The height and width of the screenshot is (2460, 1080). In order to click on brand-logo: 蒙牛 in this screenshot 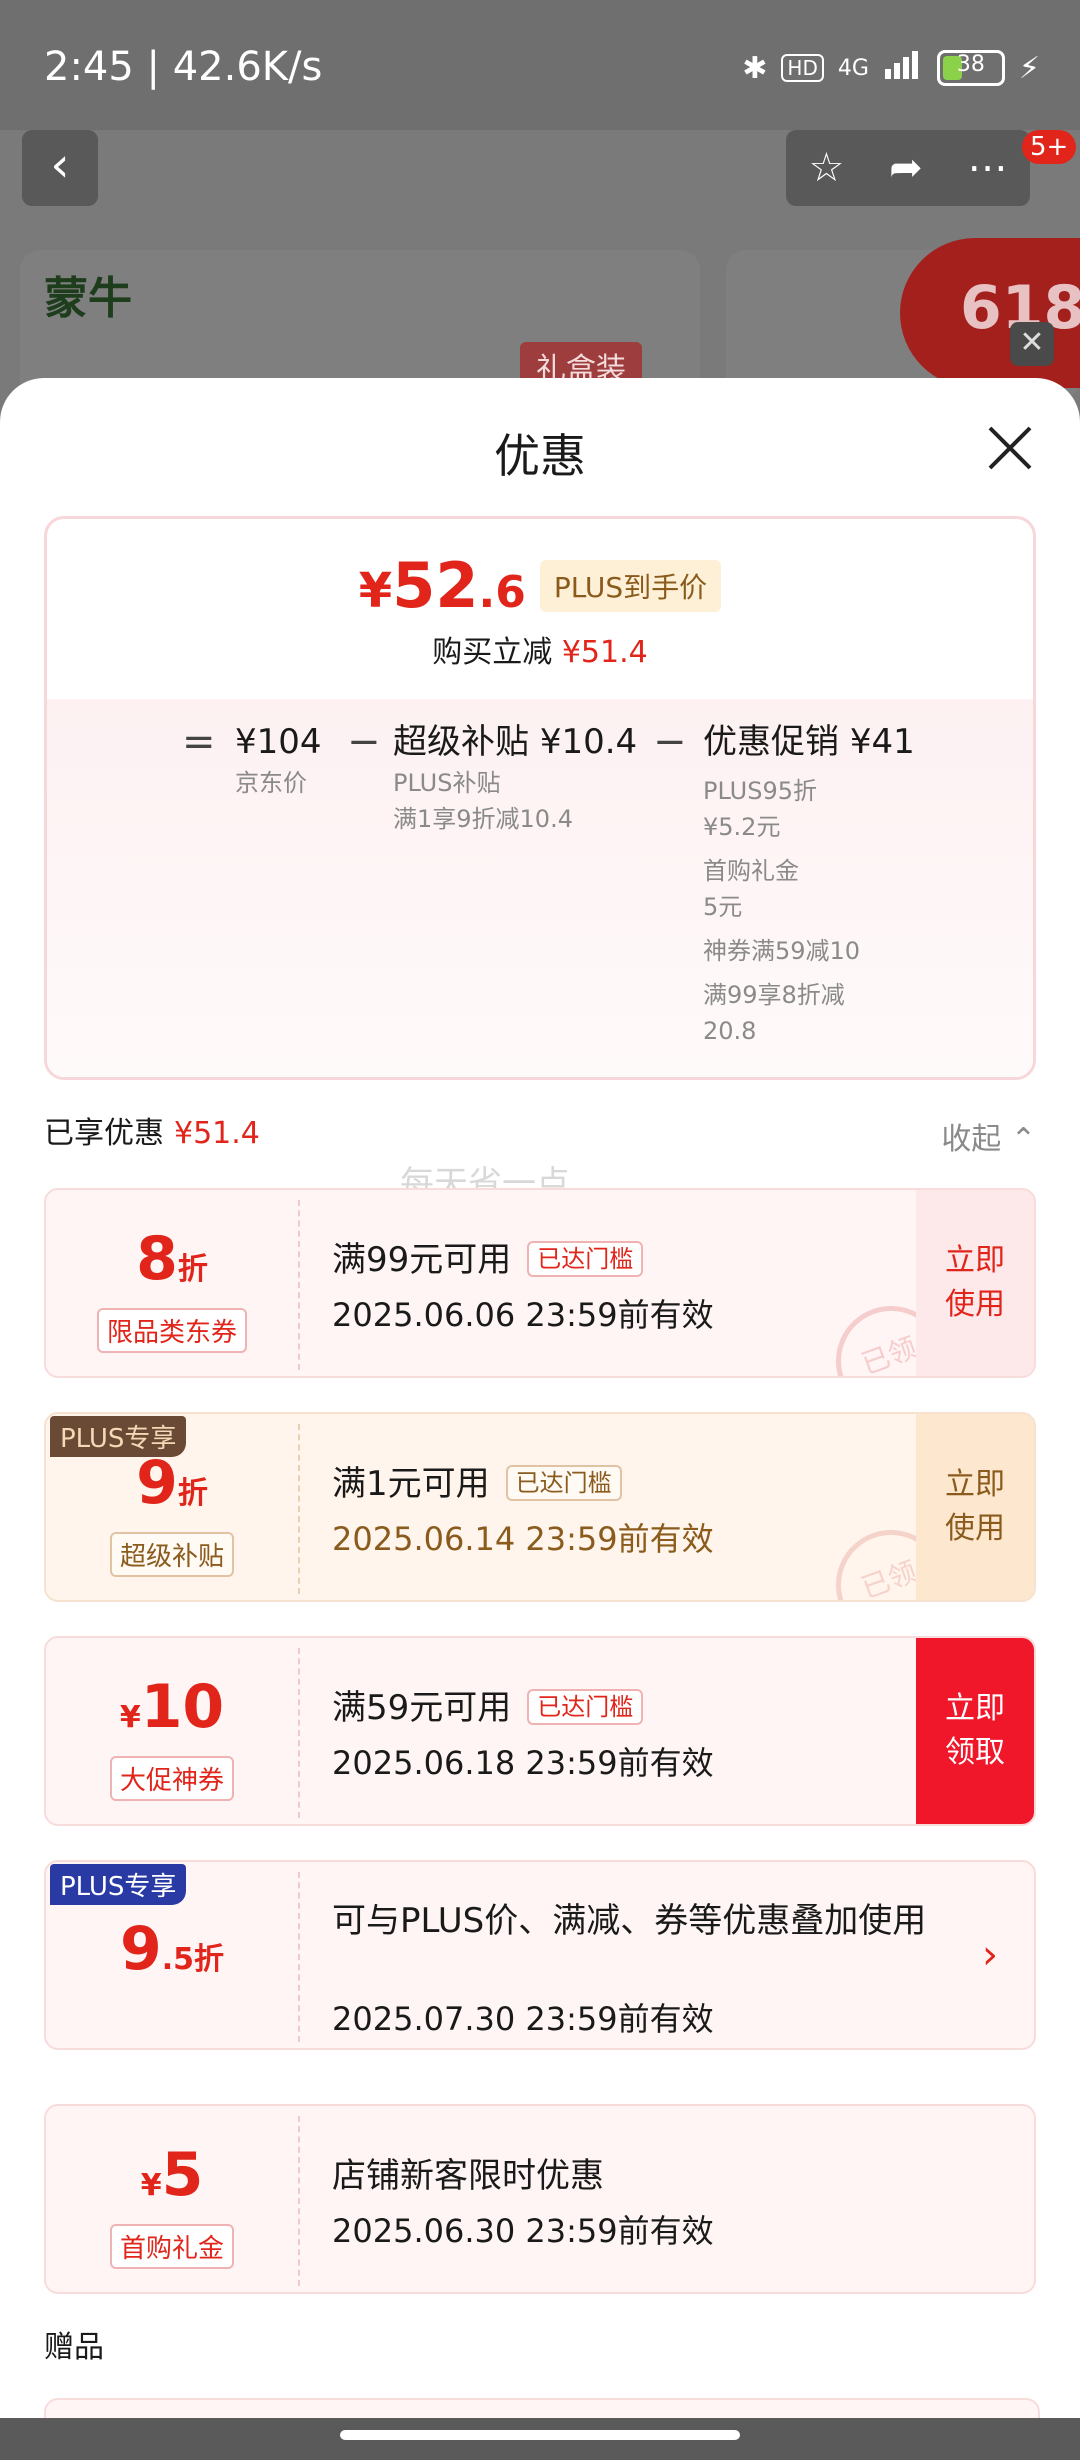, I will do `click(88, 298)`.